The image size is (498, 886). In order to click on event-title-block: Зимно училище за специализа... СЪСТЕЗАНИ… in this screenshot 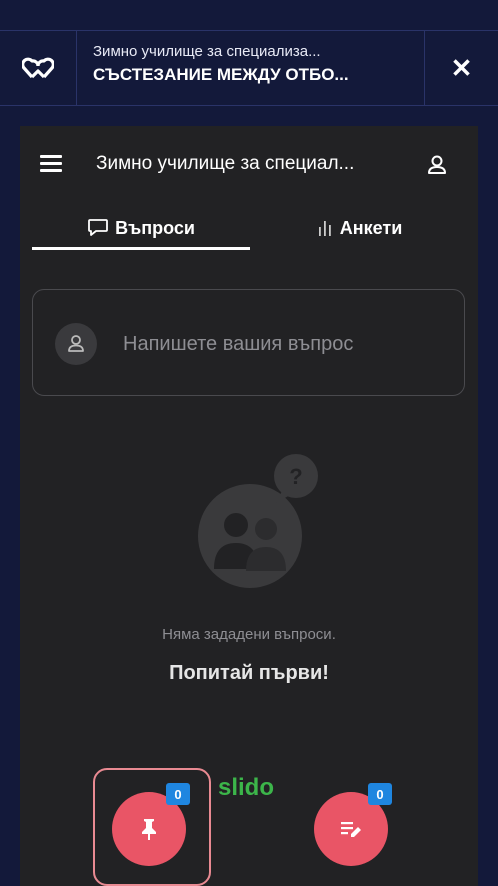, I will do `click(251, 68)`.